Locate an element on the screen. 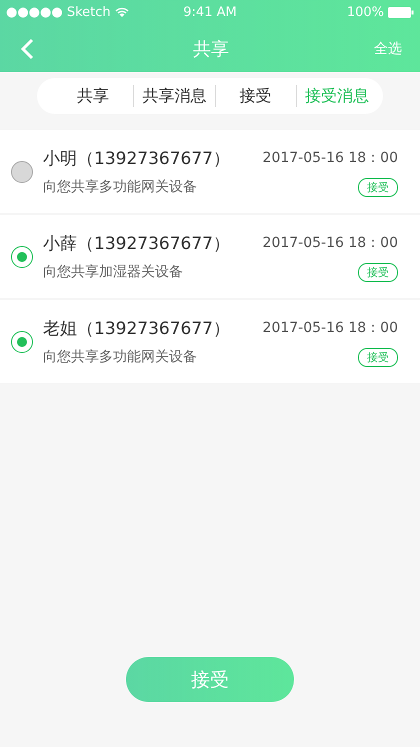  tab: 共享 is located at coordinates (93, 96).